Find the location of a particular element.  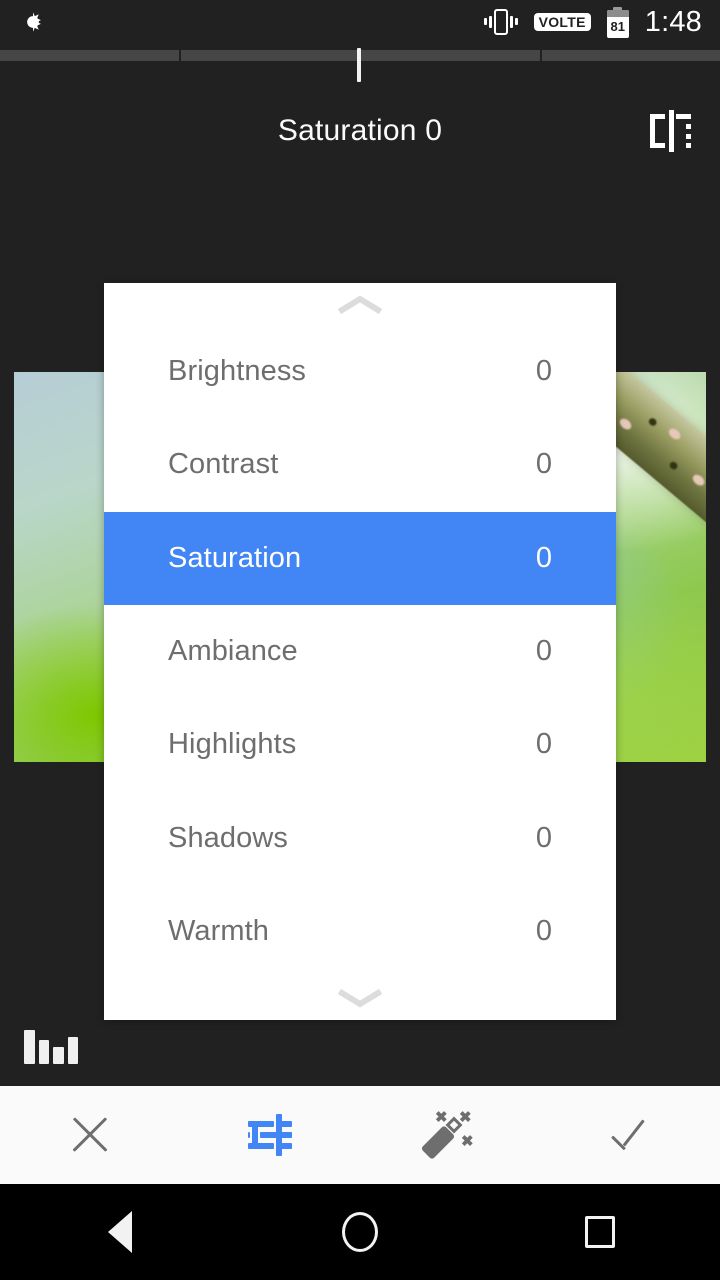

nav-back-button is located at coordinates (120, 1232).